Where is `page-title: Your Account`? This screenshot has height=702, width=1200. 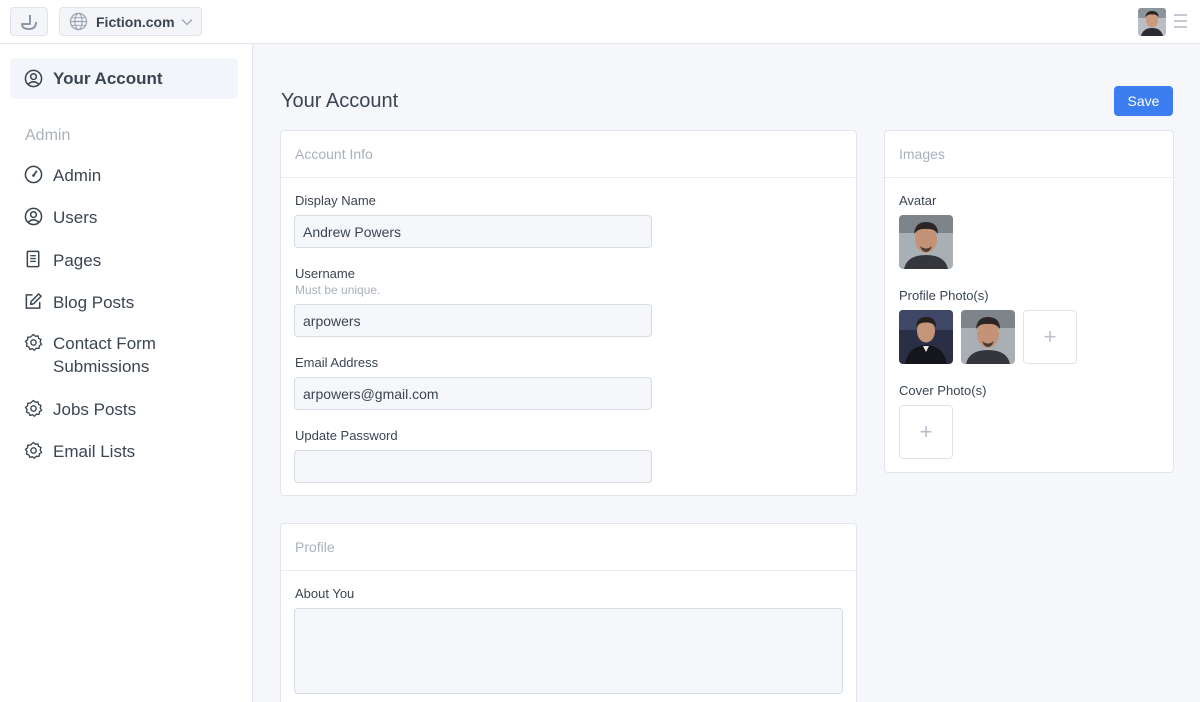 page-title: Your Account is located at coordinates (340, 101).